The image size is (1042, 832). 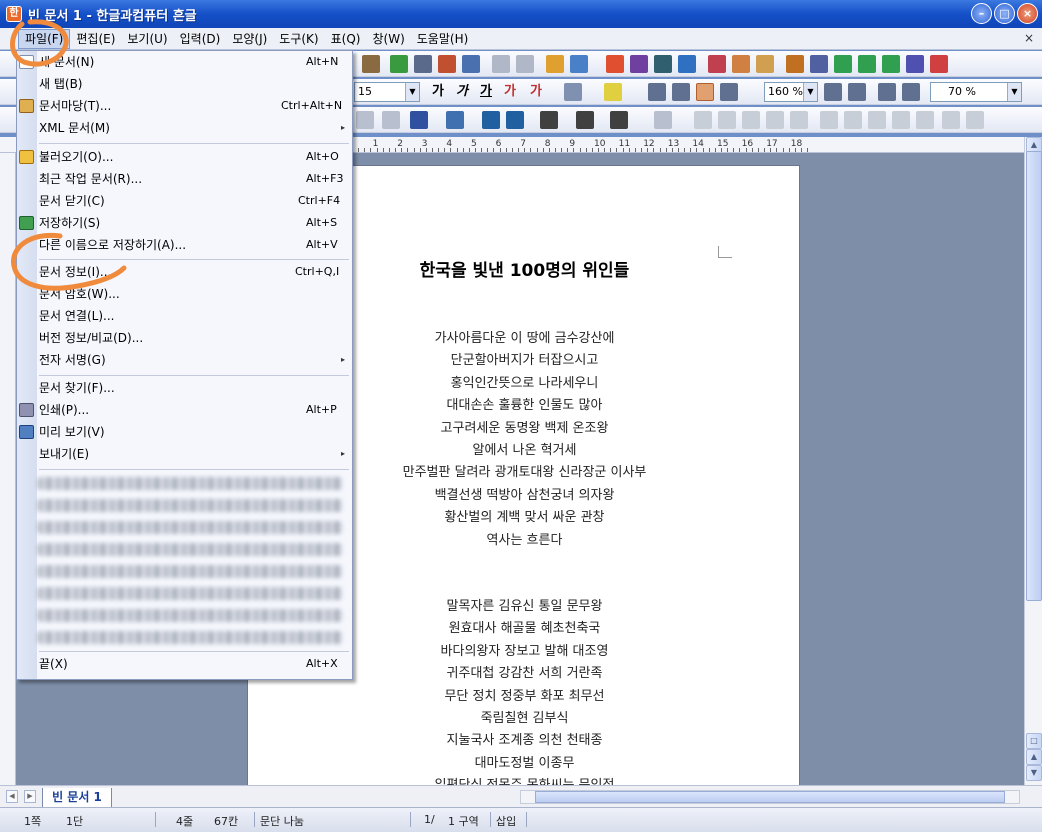 I want to click on ungroup-icon, so click(x=727, y=120).